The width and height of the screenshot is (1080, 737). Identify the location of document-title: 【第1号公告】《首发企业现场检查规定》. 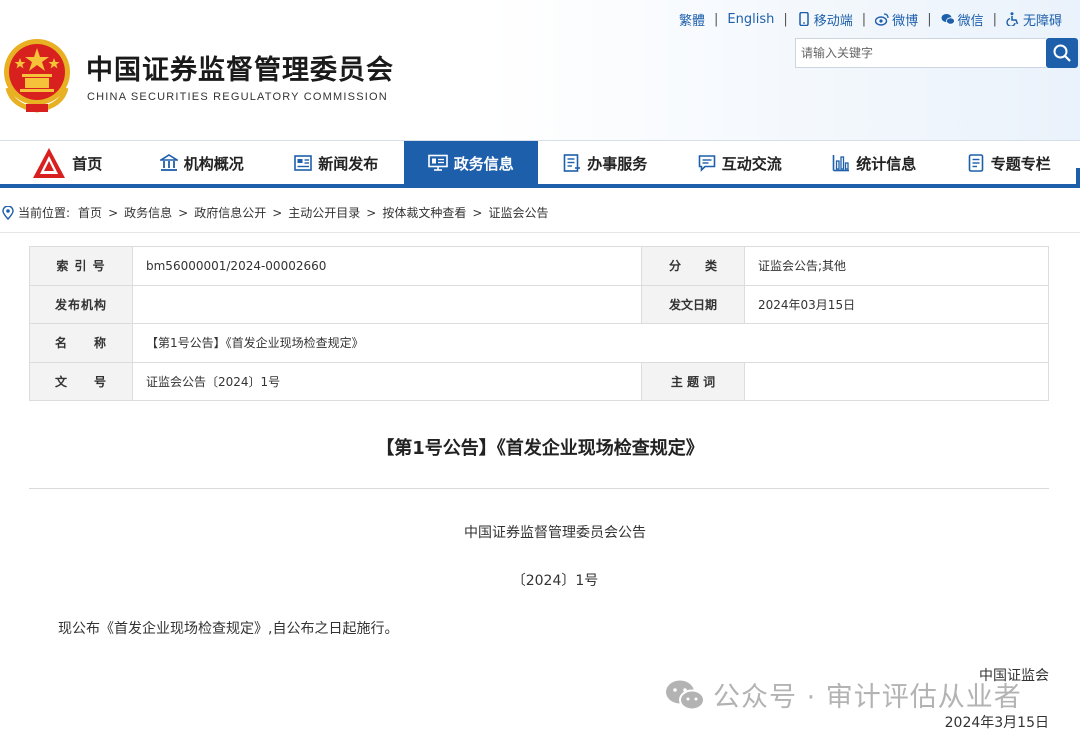
(540, 448).